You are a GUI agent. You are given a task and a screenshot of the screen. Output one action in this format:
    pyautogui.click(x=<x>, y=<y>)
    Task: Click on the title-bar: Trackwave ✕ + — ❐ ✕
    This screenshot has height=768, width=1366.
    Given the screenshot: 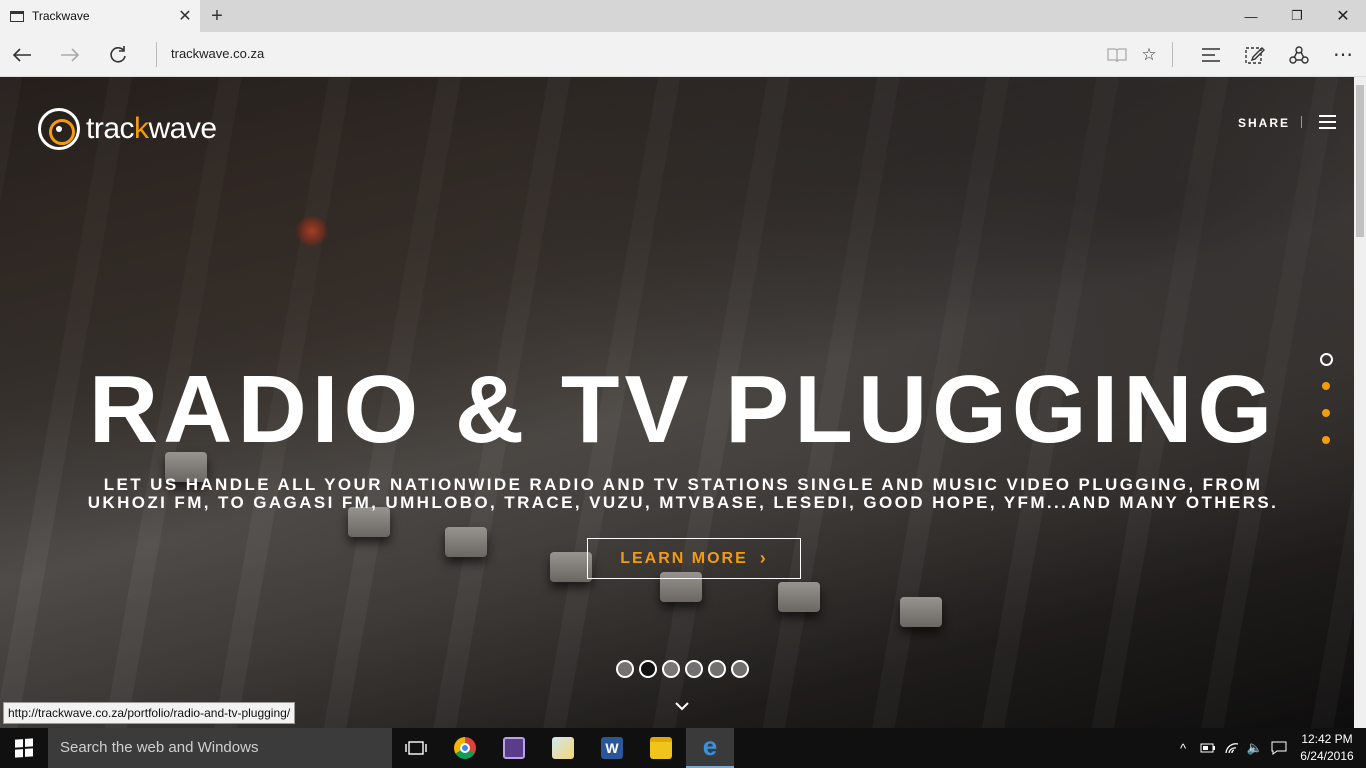 What is the action you would take?
    pyautogui.click(x=683, y=16)
    